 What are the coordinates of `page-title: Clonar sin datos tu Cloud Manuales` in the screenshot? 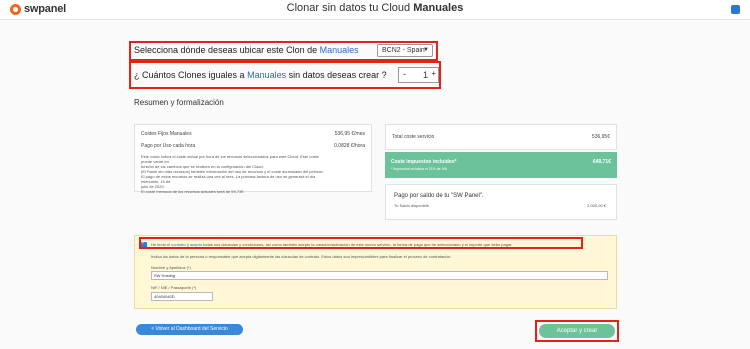 It's located at (375, 8).